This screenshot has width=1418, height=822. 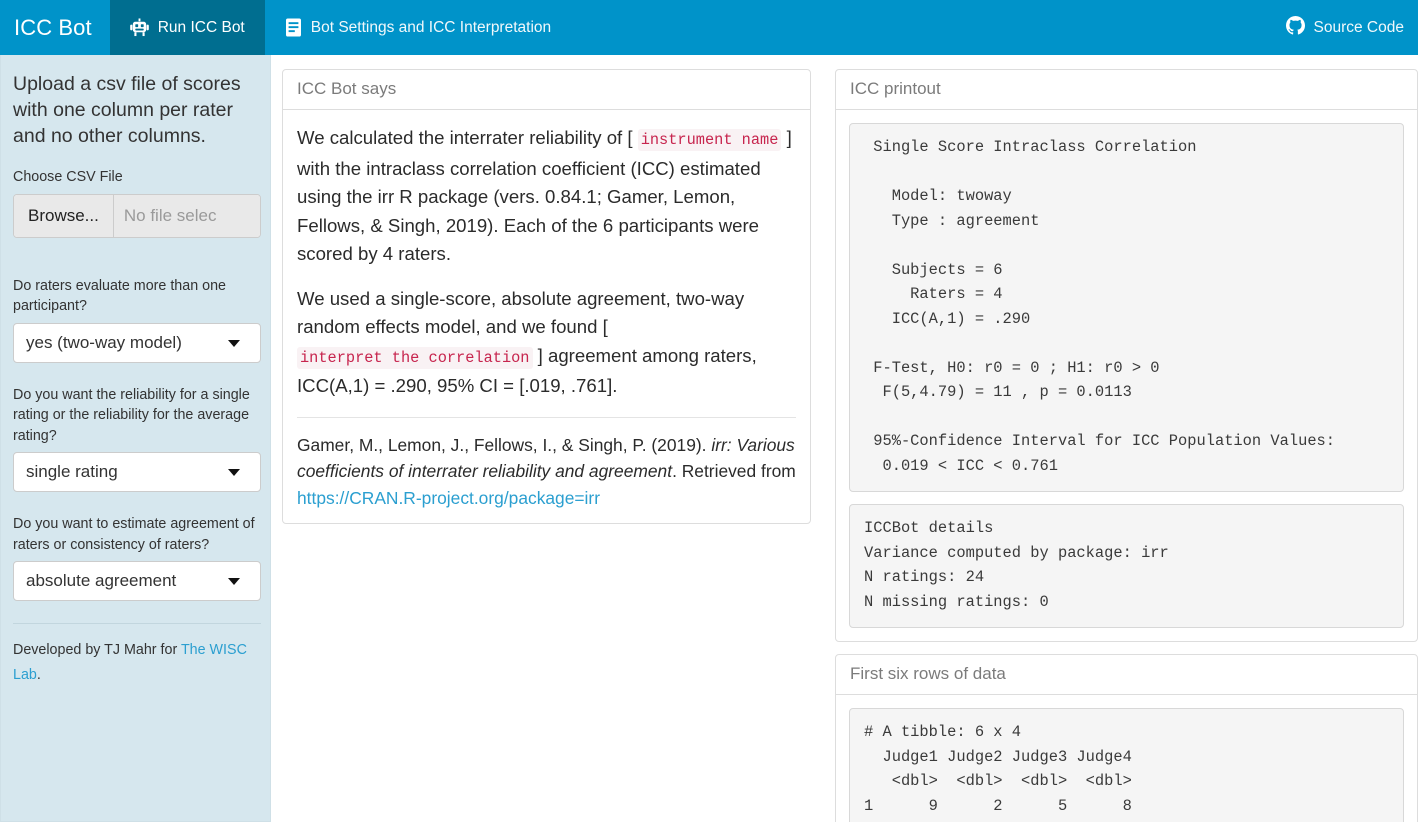 What do you see at coordinates (38, 675) in the screenshot?
I see `sidebar-credit-suffix: .` at bounding box center [38, 675].